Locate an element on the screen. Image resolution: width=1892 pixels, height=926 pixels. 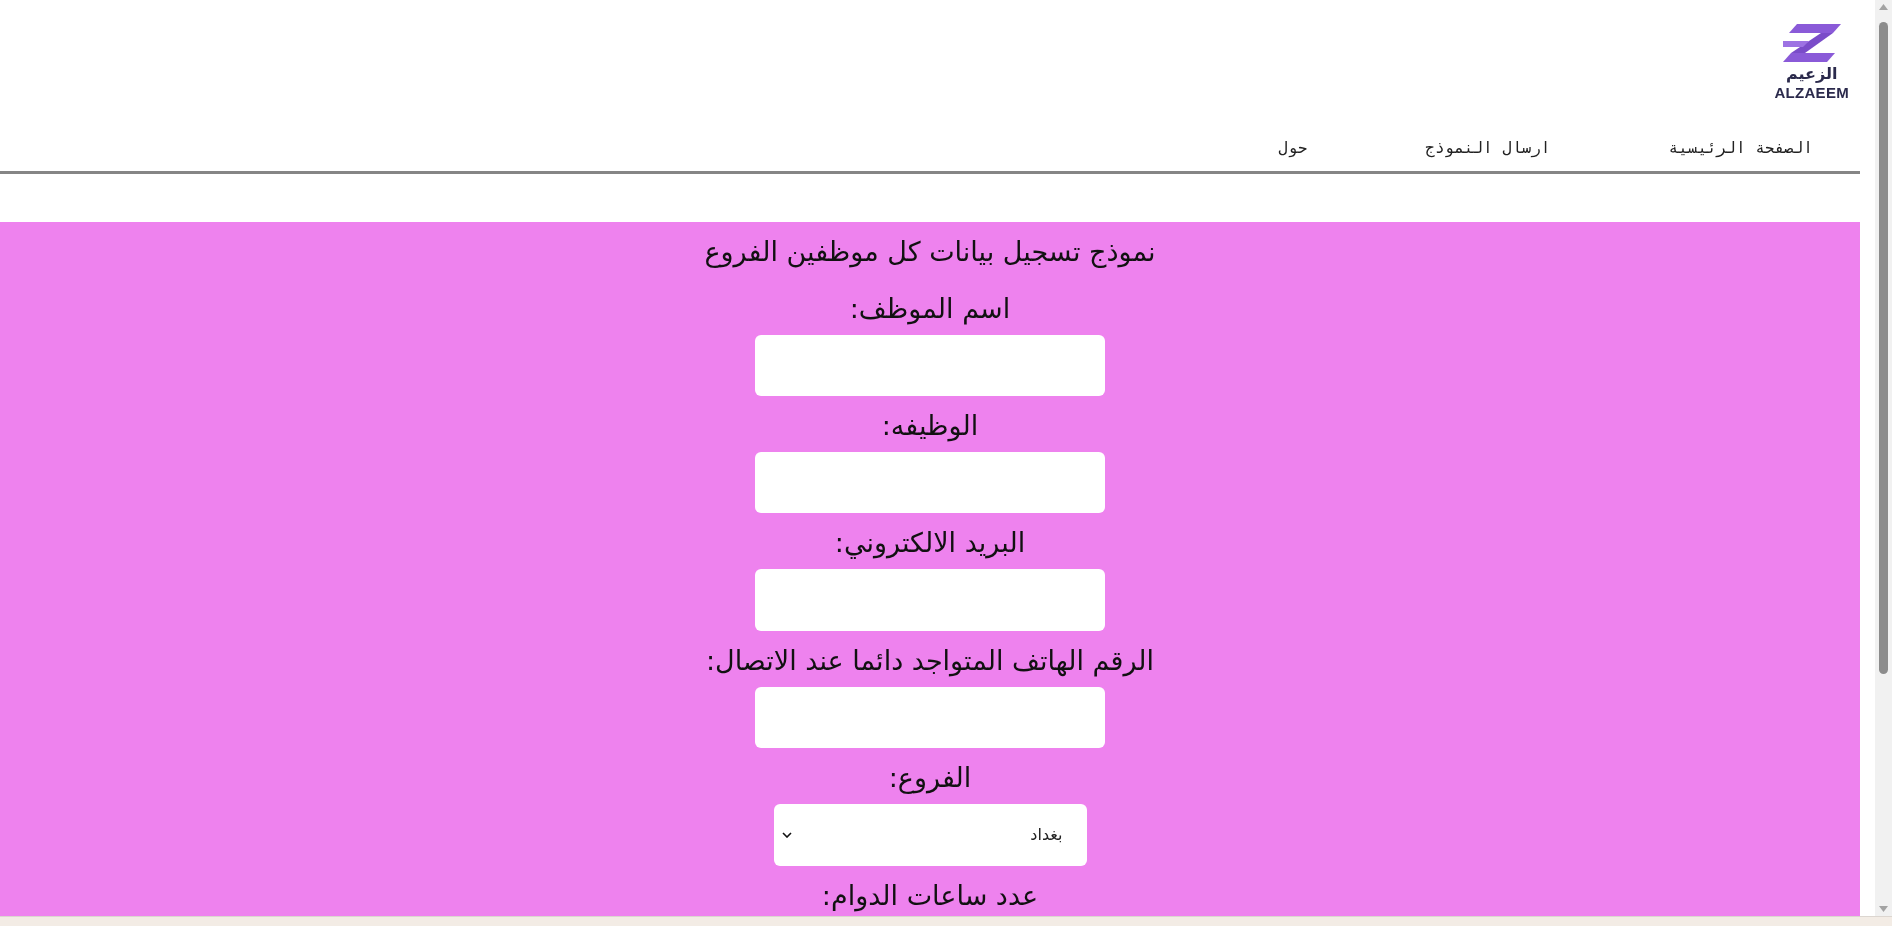
form-title: نموذج تسجيل بيانات كل موظفين الفروع is located at coordinates (930, 252).